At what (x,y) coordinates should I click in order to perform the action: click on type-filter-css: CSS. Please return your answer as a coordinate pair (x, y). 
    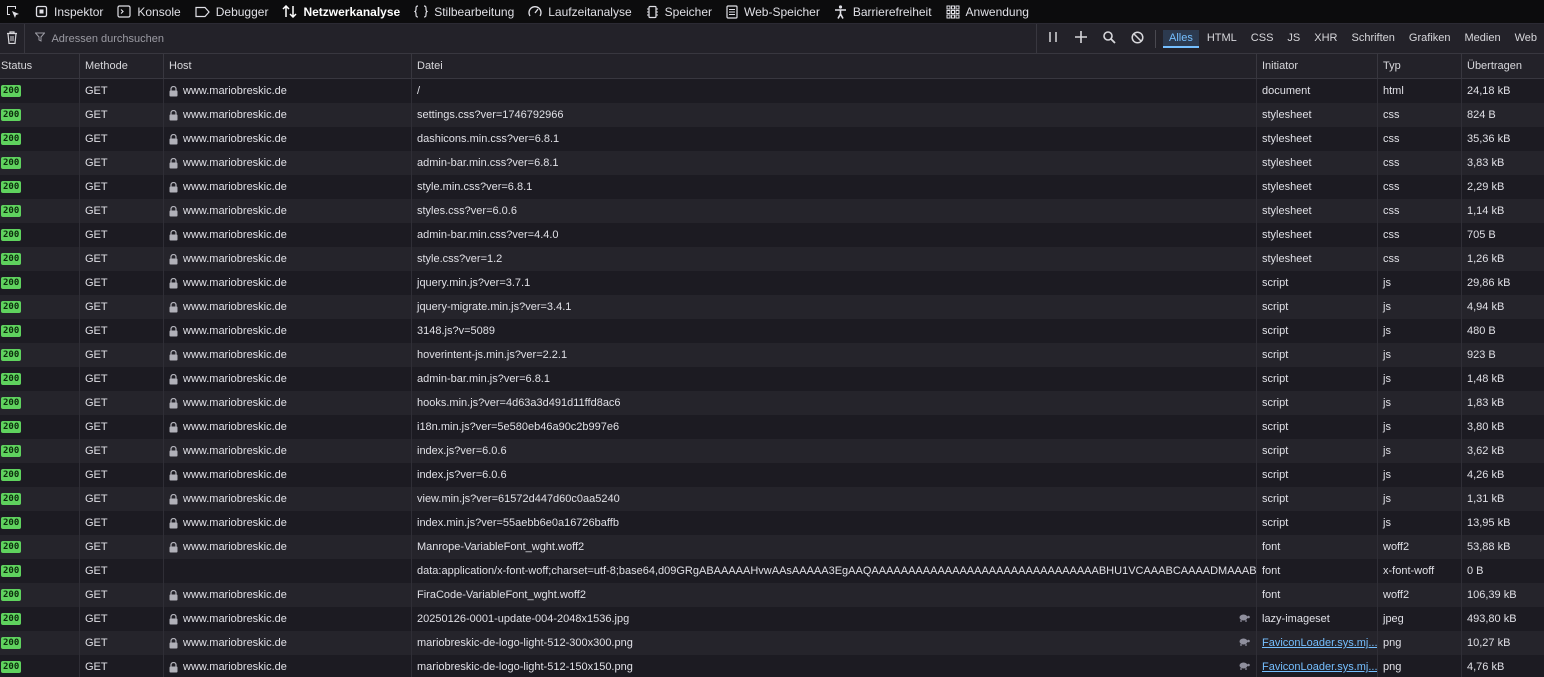
    Looking at the image, I should click on (1262, 39).